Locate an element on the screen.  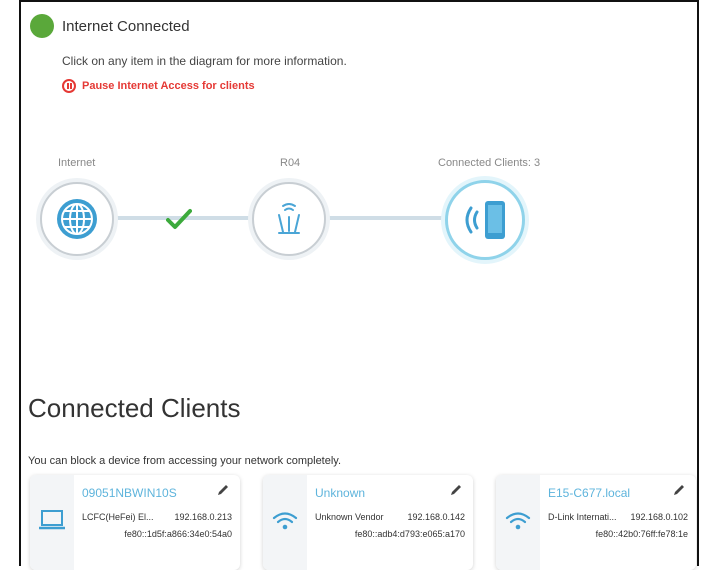
router-icon is located at coordinates (289, 218).